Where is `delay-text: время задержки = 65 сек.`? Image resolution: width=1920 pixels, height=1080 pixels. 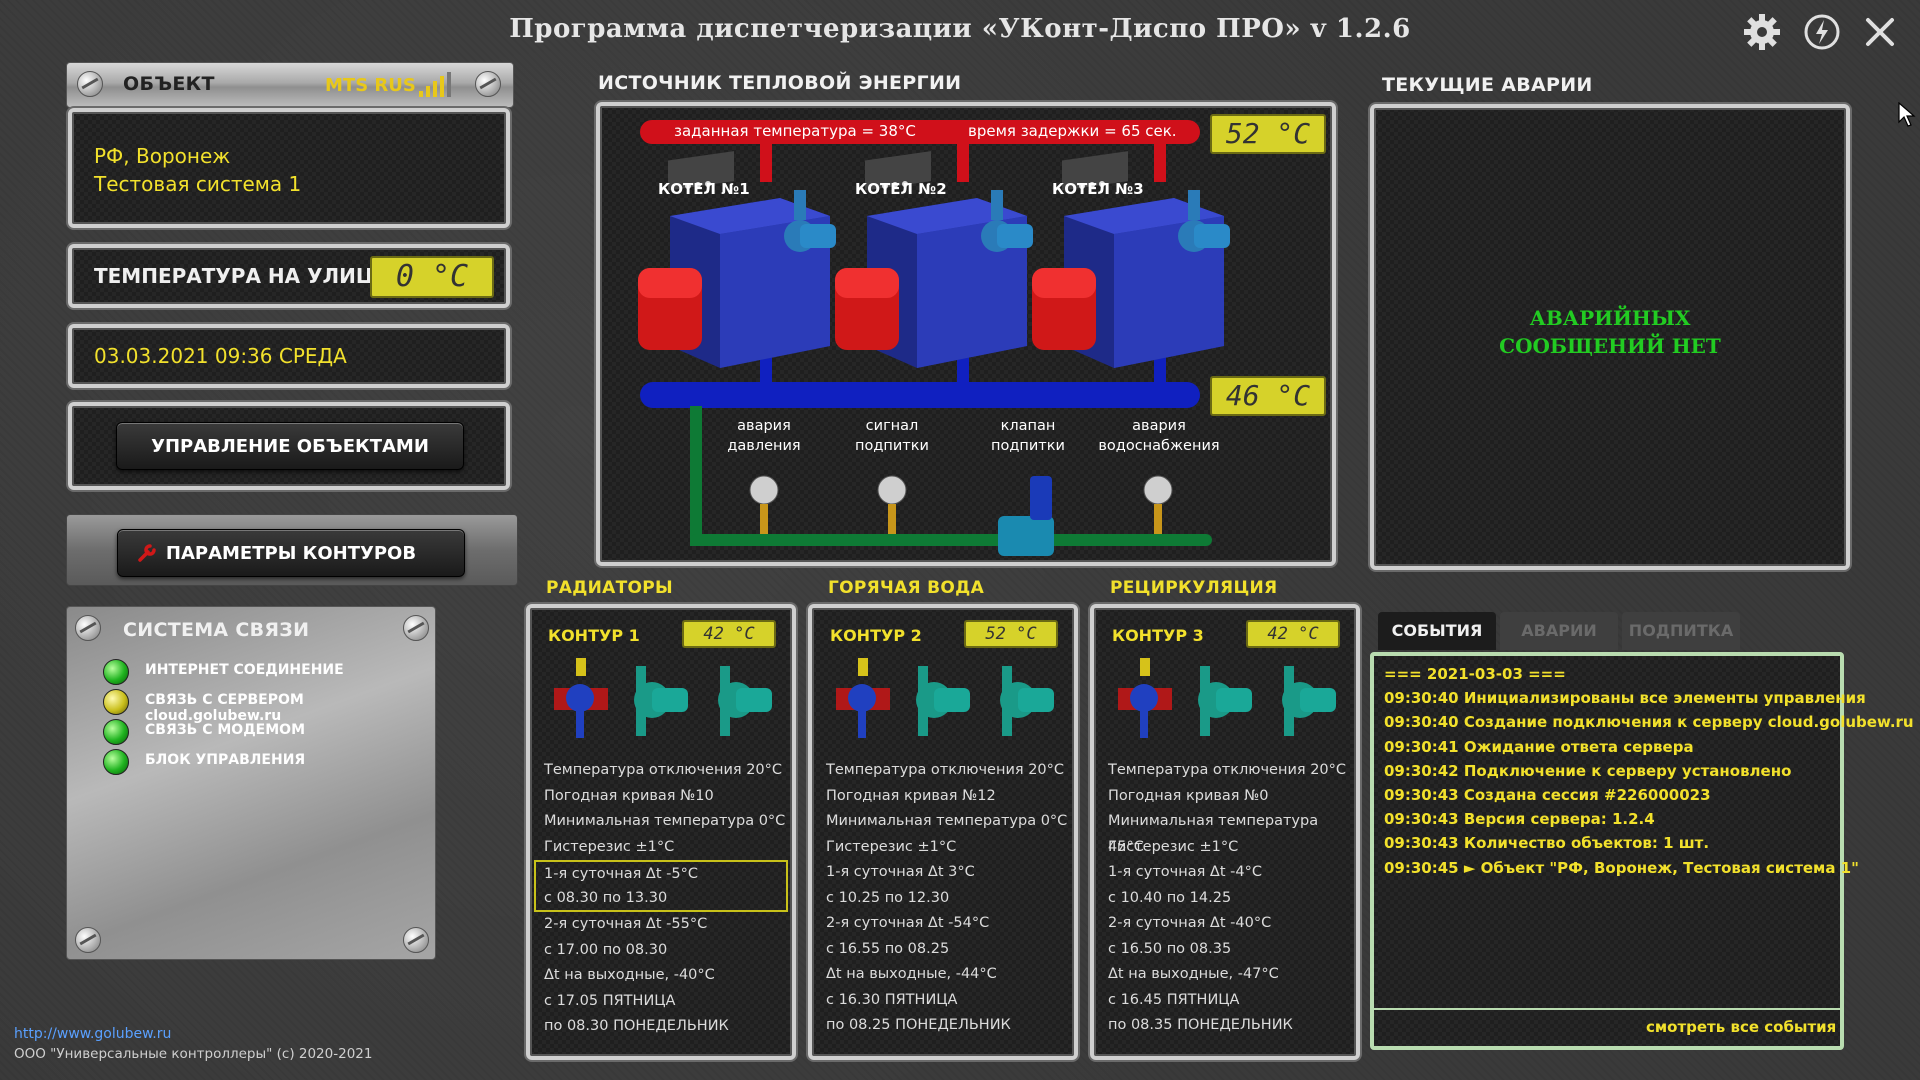 delay-text: время задержки = 65 сек. is located at coordinates (1072, 131).